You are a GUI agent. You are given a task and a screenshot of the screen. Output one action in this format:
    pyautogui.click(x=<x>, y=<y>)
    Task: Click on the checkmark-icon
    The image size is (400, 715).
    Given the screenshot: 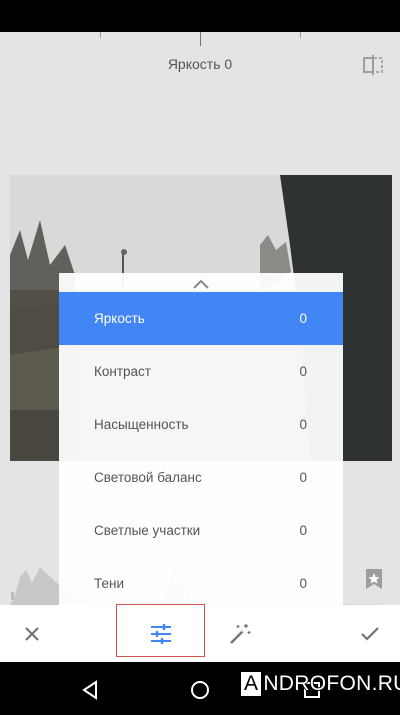 What is the action you would take?
    pyautogui.click(x=370, y=633)
    